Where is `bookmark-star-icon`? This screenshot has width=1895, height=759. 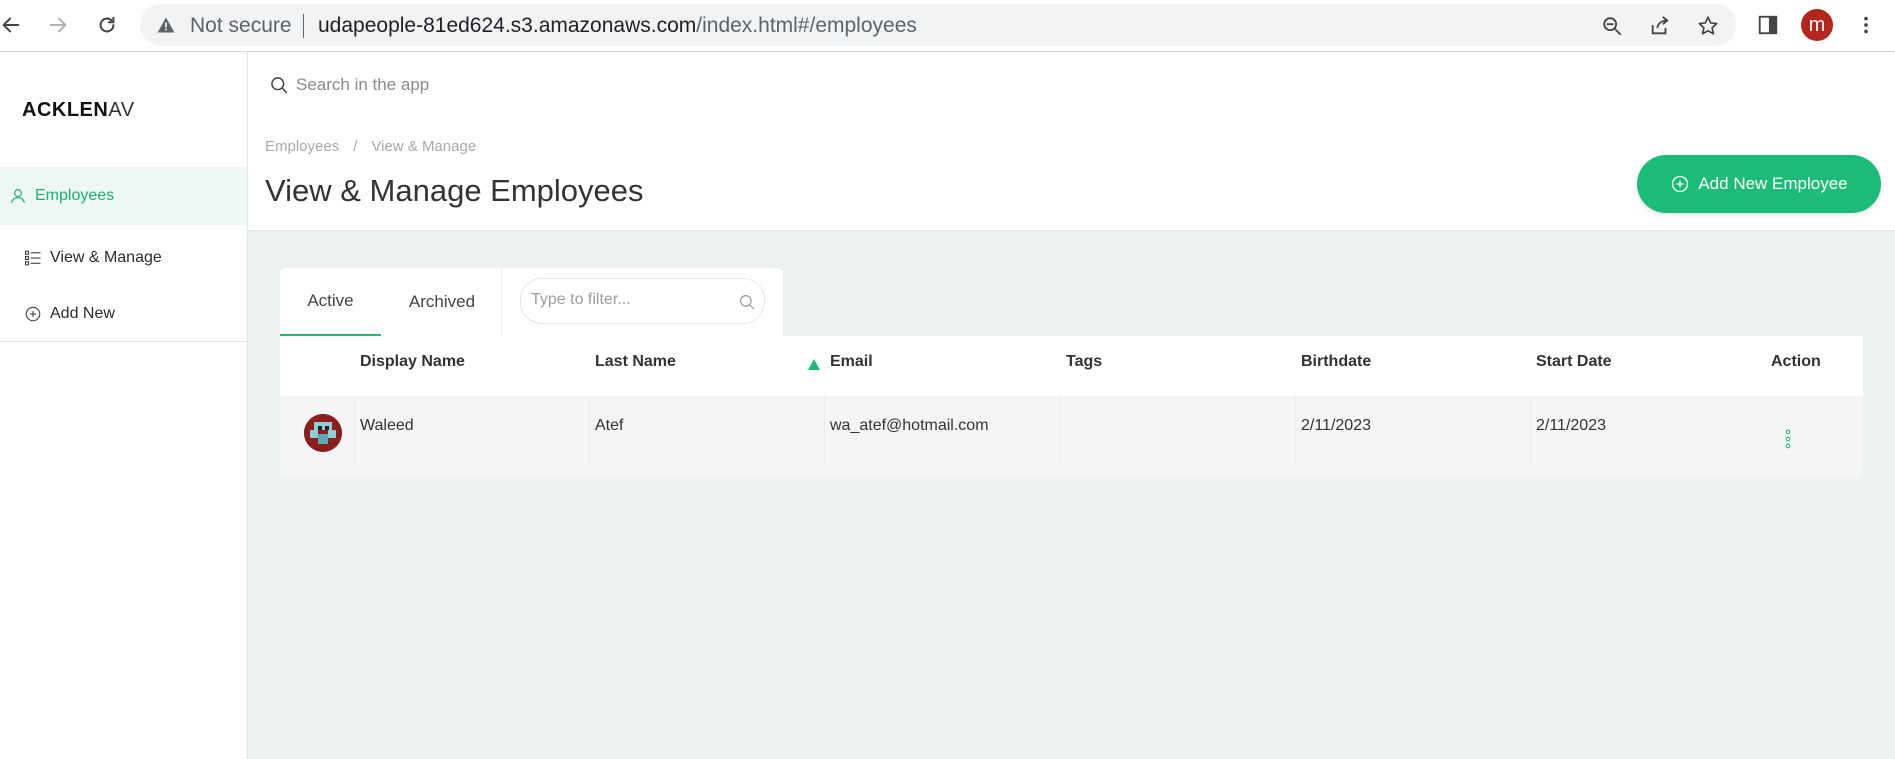
bookmark-star-icon is located at coordinates (1708, 26).